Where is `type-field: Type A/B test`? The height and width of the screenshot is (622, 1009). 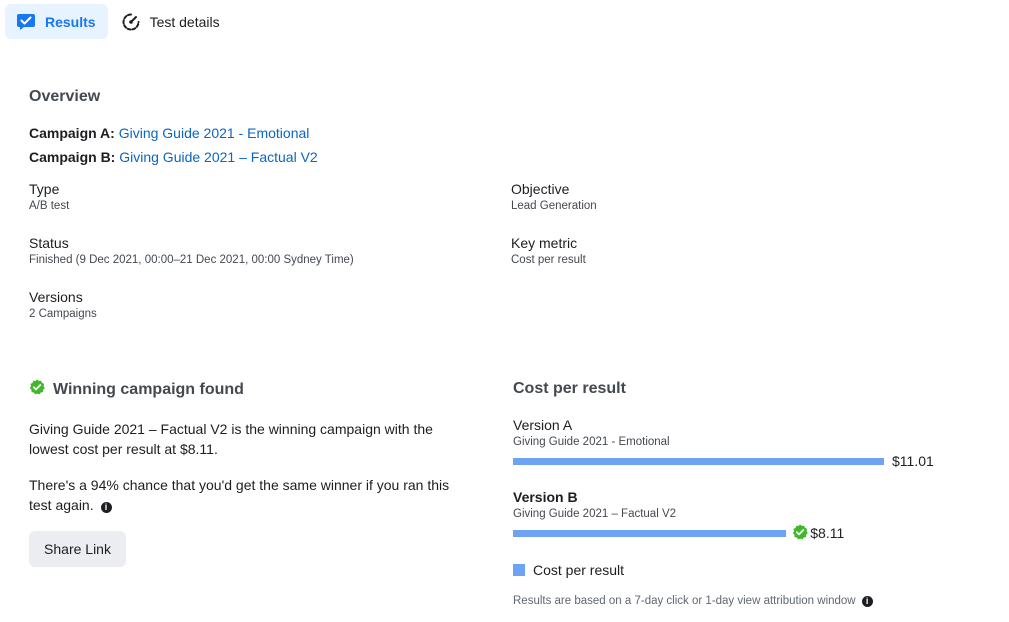 type-field: Type A/B test is located at coordinates (49, 196).